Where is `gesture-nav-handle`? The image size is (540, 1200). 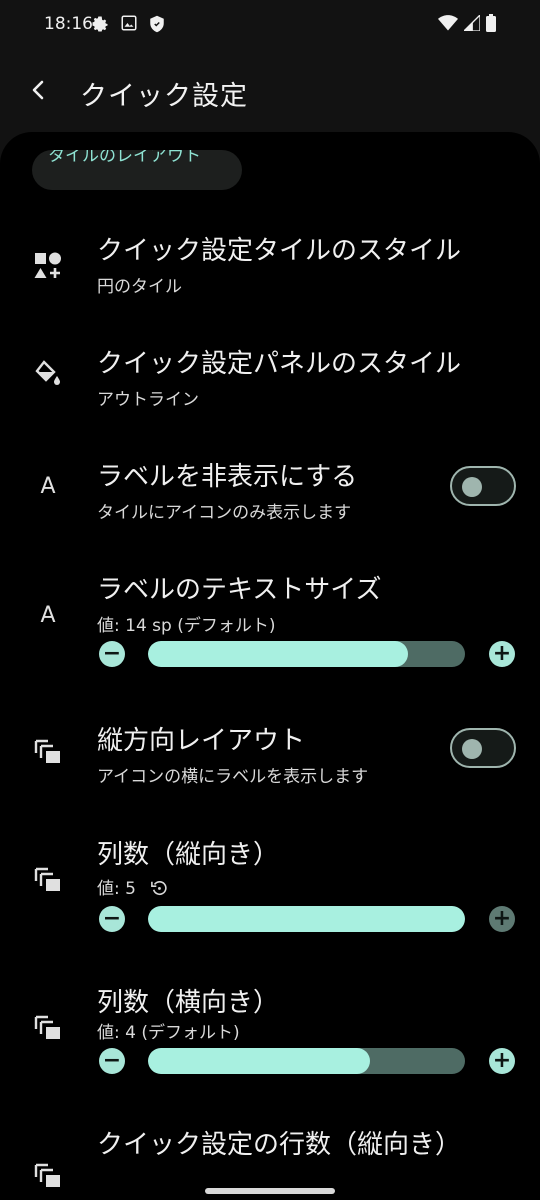
gesture-nav-handle is located at coordinates (270, 1191).